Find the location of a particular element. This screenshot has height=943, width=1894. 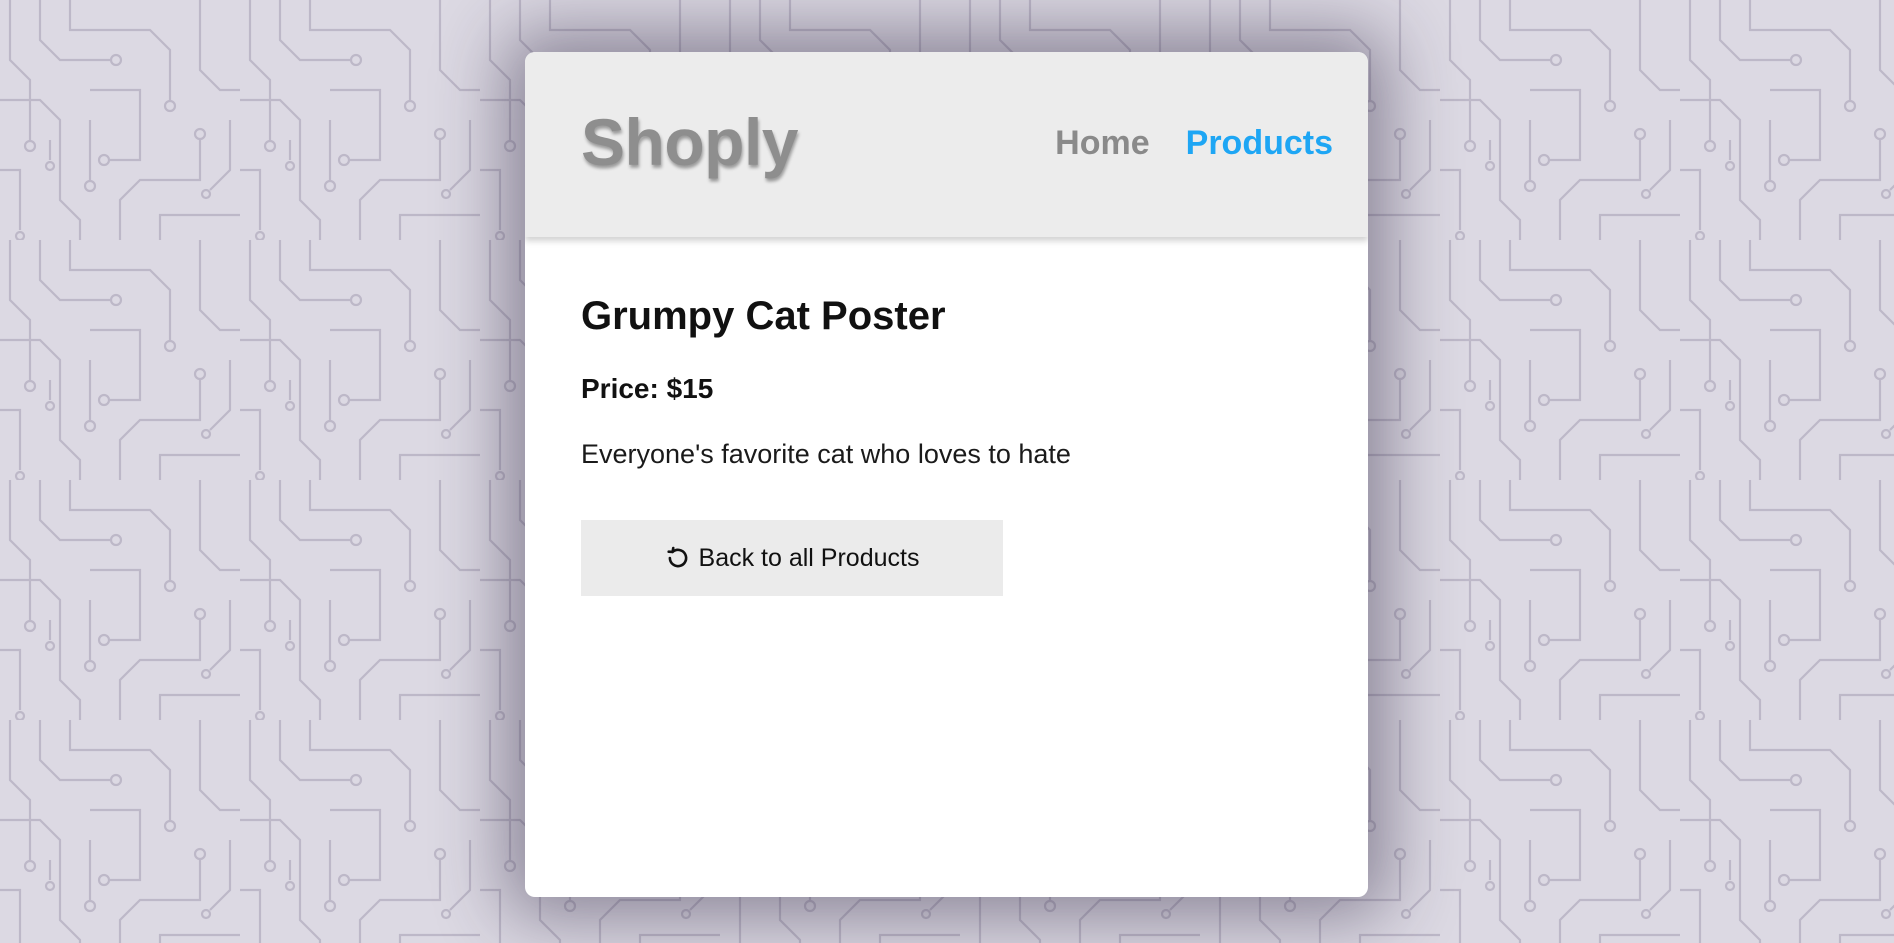

site-logo: Shoply is located at coordinates (690, 142).